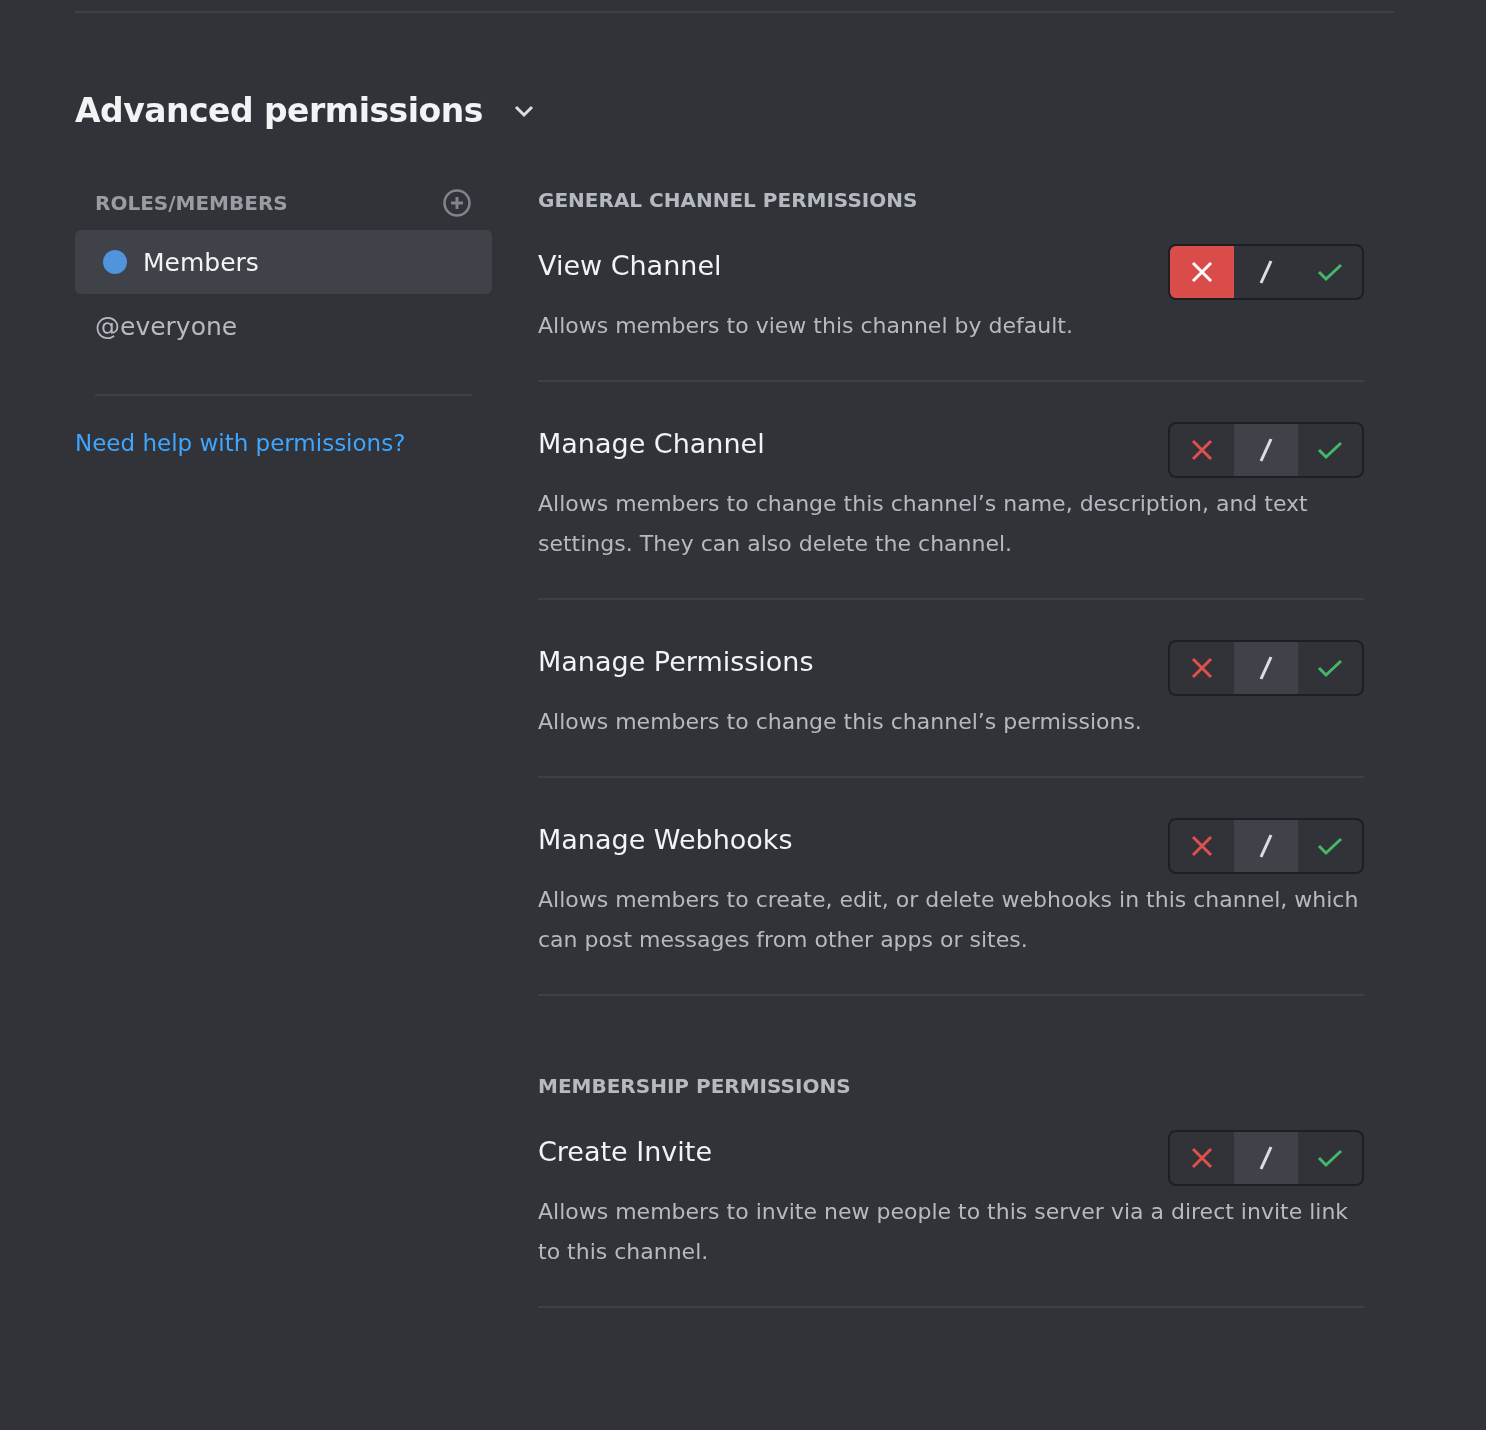  What do you see at coordinates (949, 920) in the screenshot?
I see `permission-description: Allows members to create, edit, or delete webhooks in this channel, which can post messages from other apps or sites.` at bounding box center [949, 920].